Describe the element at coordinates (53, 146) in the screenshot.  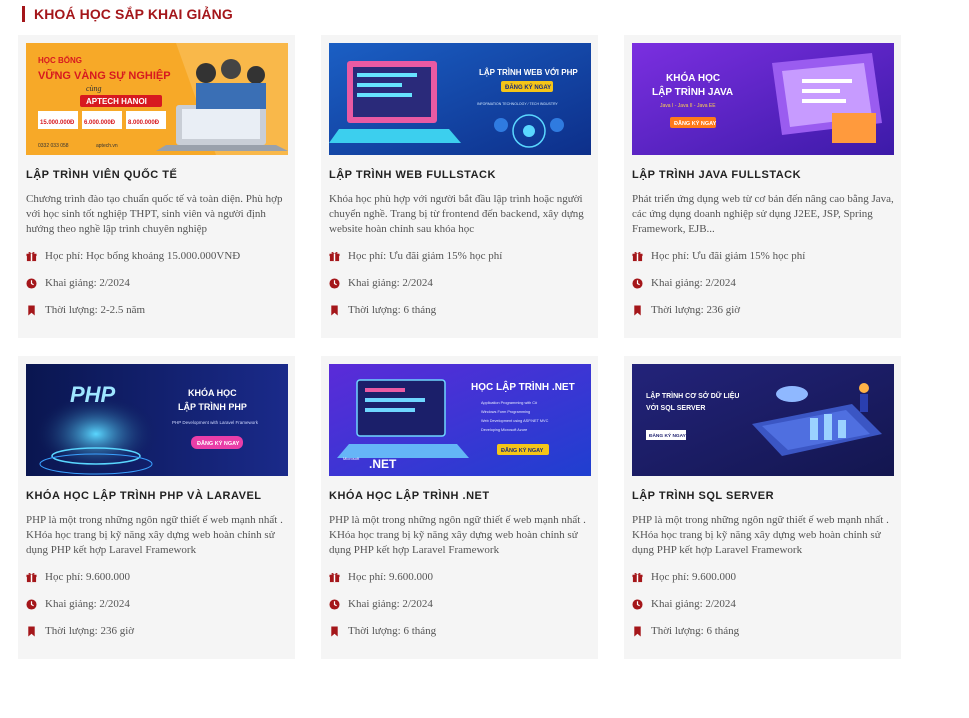
I see `banner-text: 0332 033 058` at that location.